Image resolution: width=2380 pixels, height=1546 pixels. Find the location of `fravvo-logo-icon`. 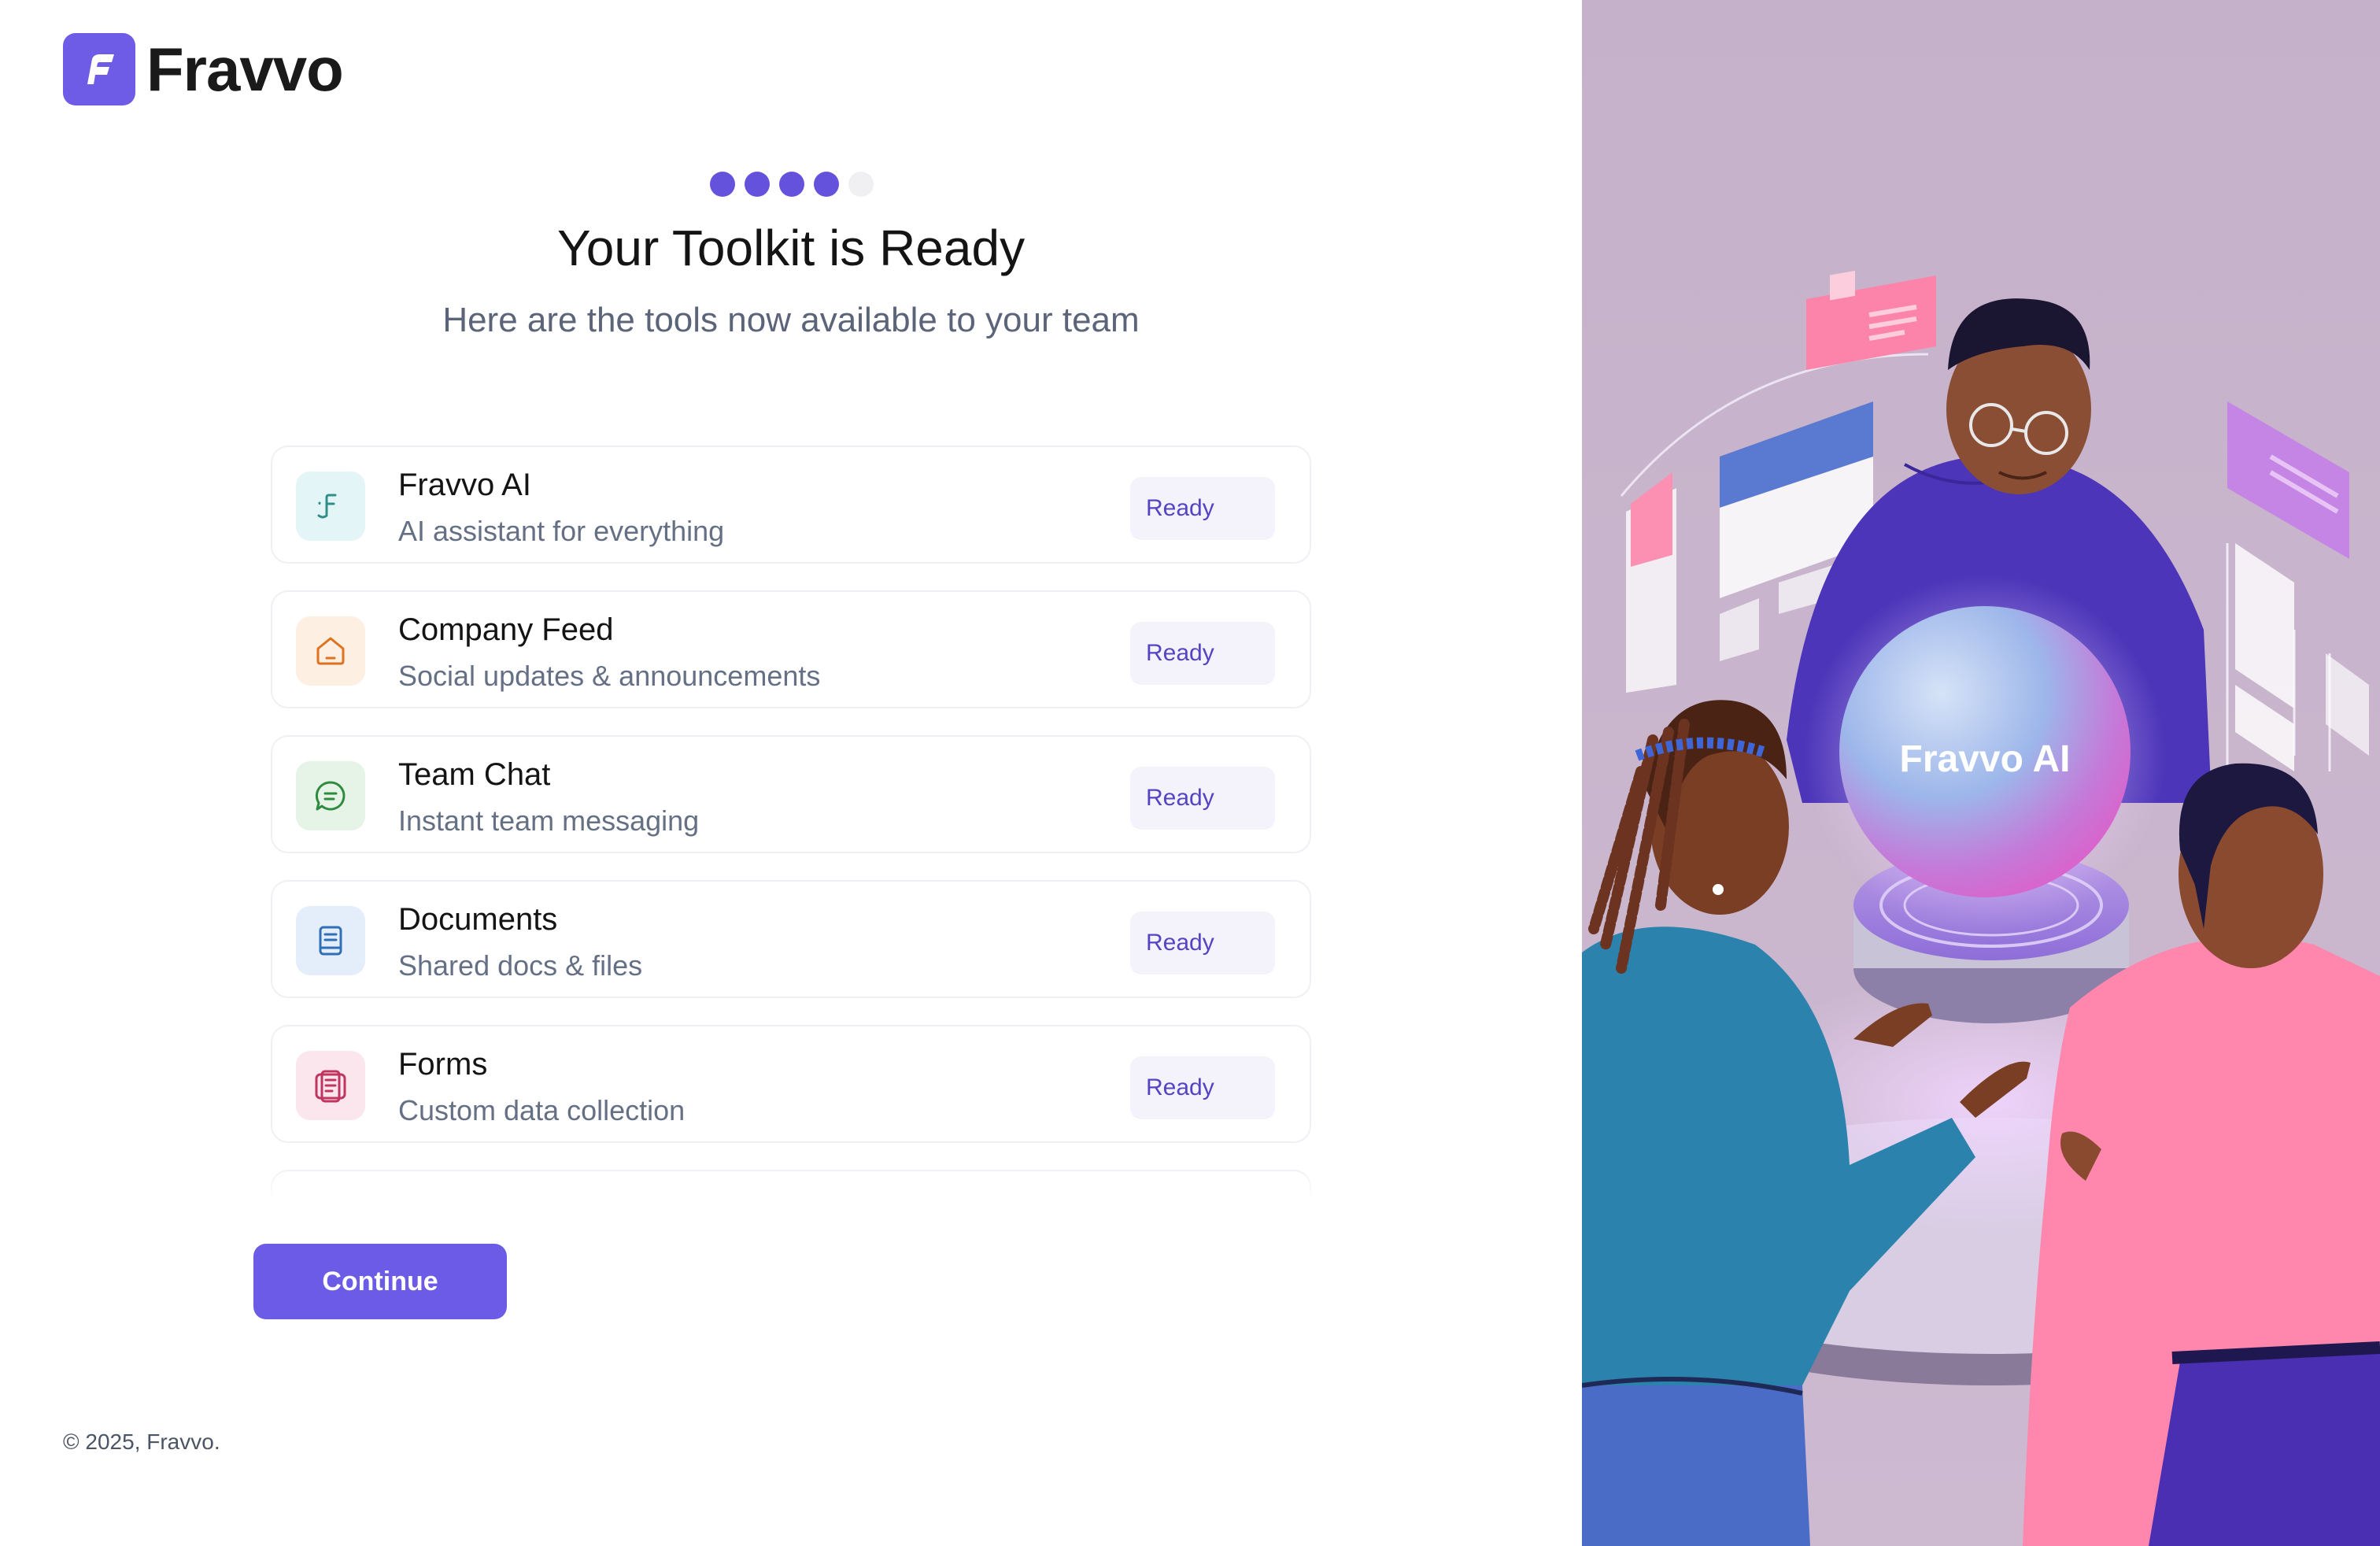

fravvo-logo-icon is located at coordinates (99, 69).